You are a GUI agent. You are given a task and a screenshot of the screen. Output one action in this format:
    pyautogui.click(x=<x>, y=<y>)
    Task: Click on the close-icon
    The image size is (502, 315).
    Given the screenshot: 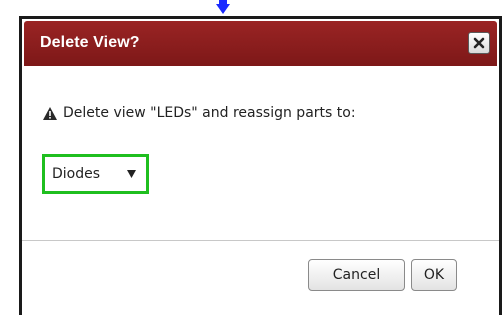 What is the action you would take?
    pyautogui.click(x=479, y=43)
    